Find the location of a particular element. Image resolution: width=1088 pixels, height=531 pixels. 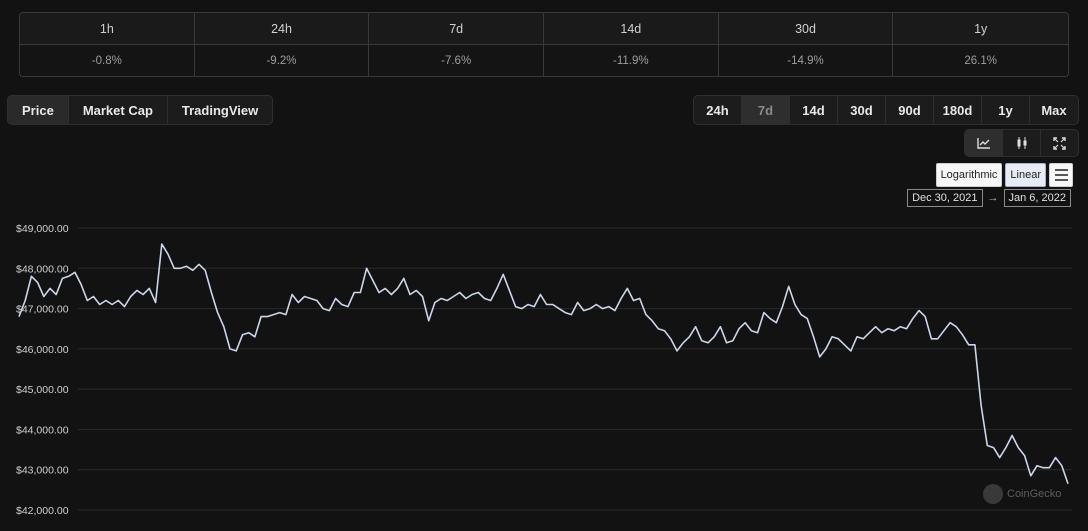

coingecko-watermark: CoinGecko is located at coordinates (1022, 494).